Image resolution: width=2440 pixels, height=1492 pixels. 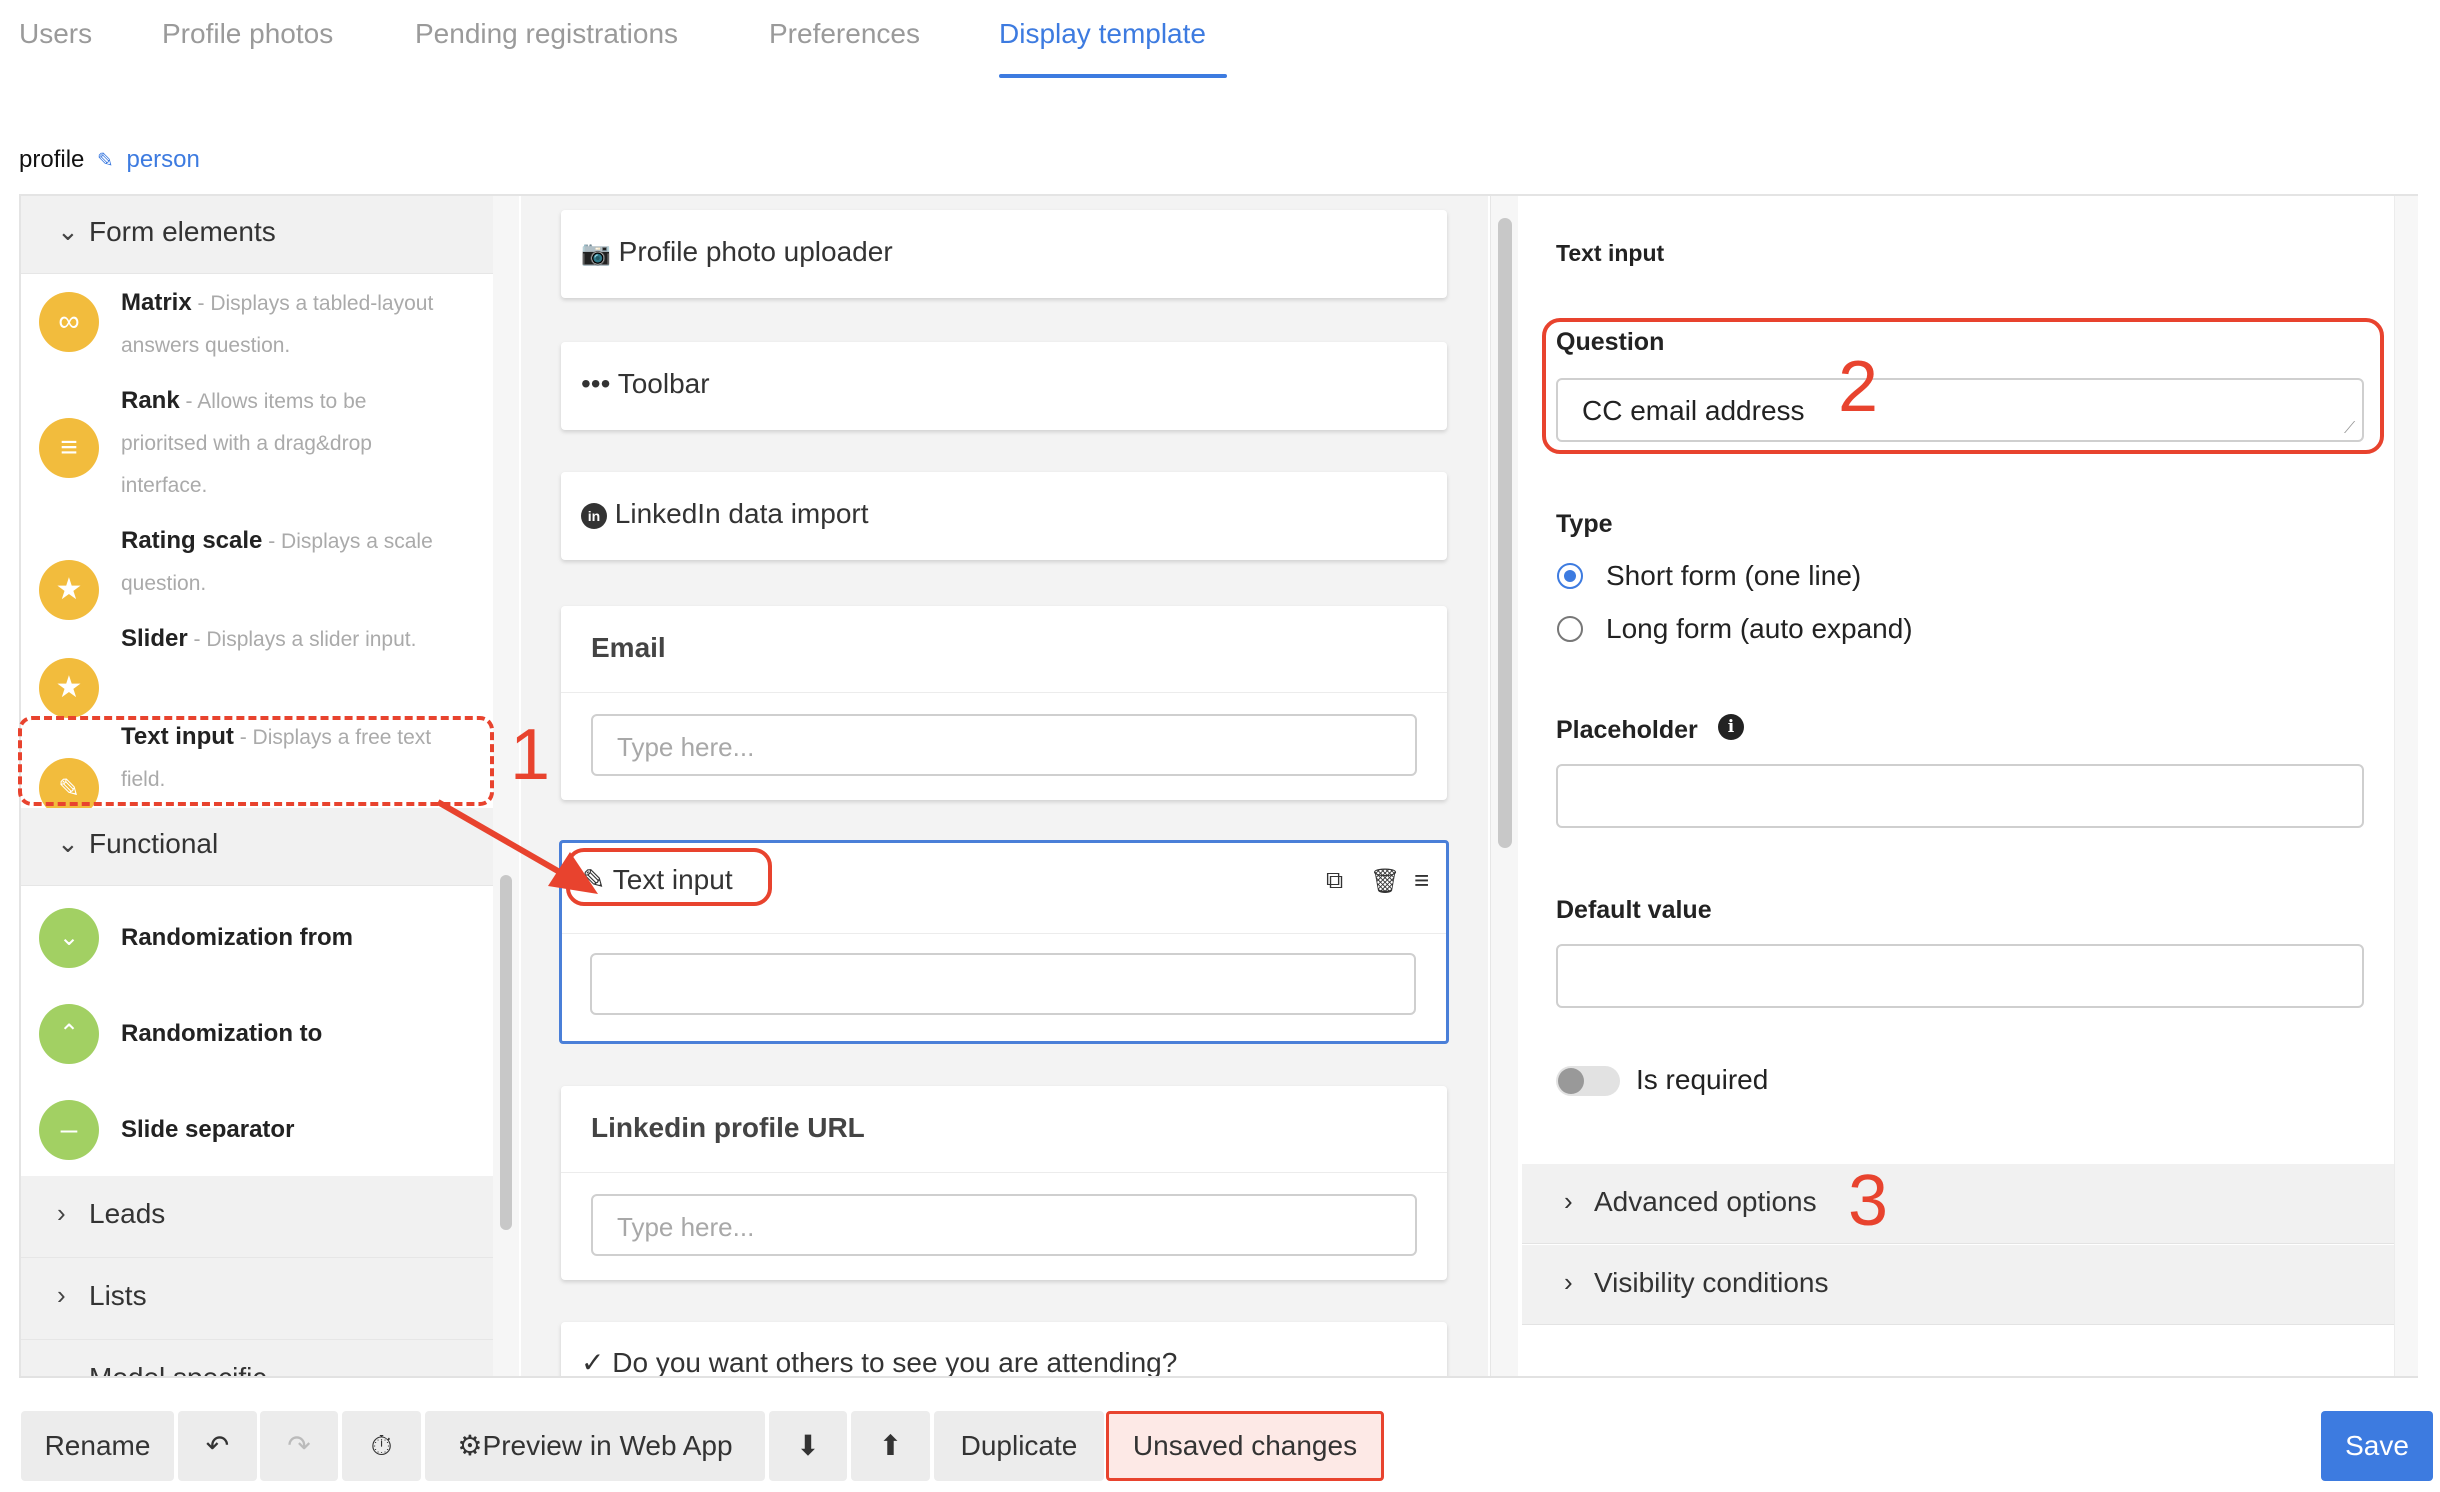 What do you see at coordinates (470, 1445) in the screenshot?
I see `gear-icon: ⚙` at bounding box center [470, 1445].